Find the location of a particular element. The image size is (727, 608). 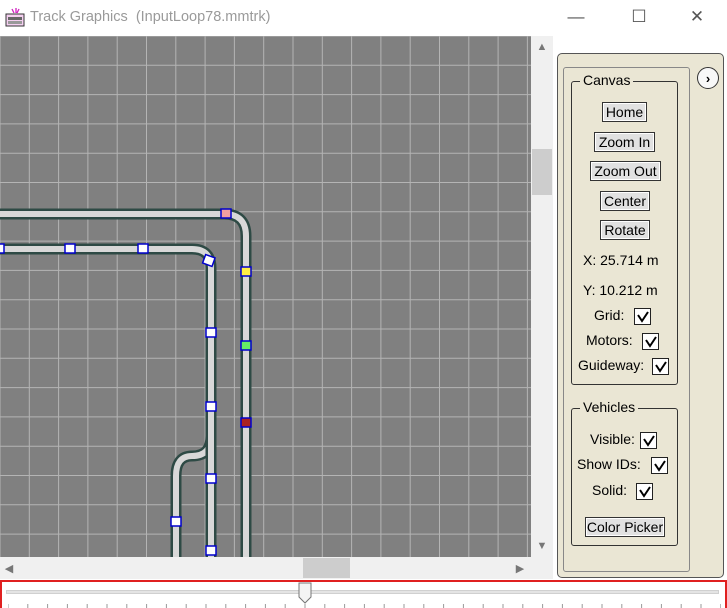

grid-label: Grid: is located at coordinates (609, 315).